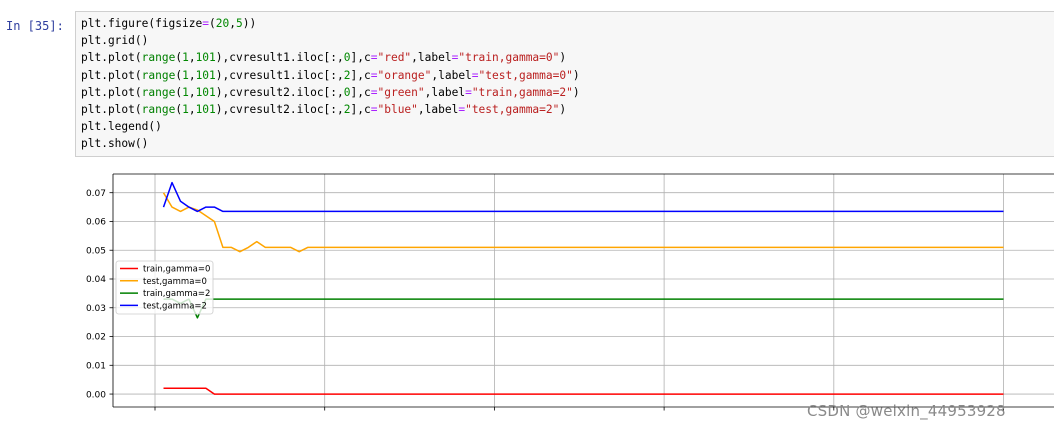  What do you see at coordinates (522, 92) in the screenshot?
I see `code-token: "train,gamma=2"` at bounding box center [522, 92].